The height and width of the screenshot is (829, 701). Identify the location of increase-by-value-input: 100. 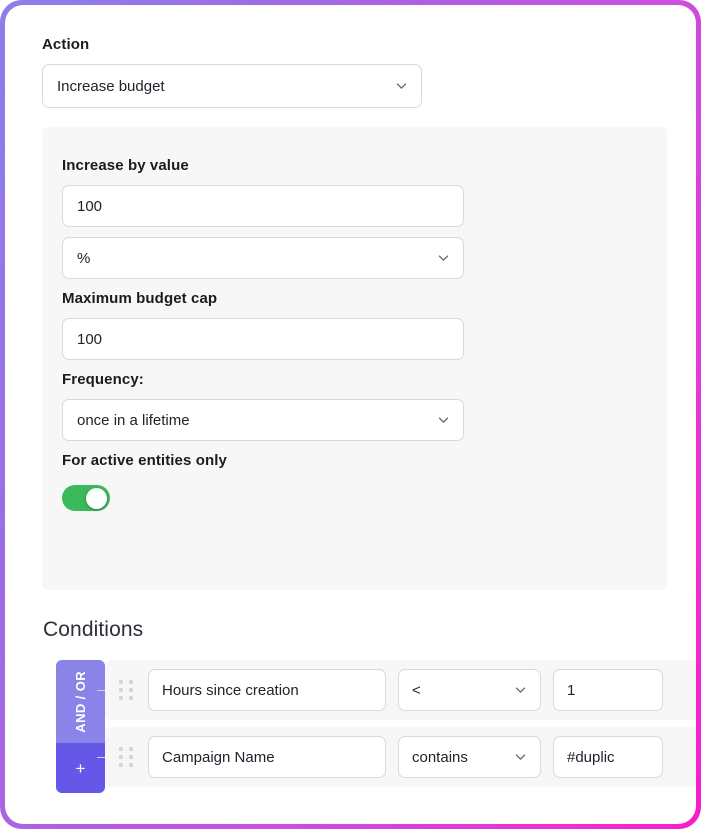
(263, 206).